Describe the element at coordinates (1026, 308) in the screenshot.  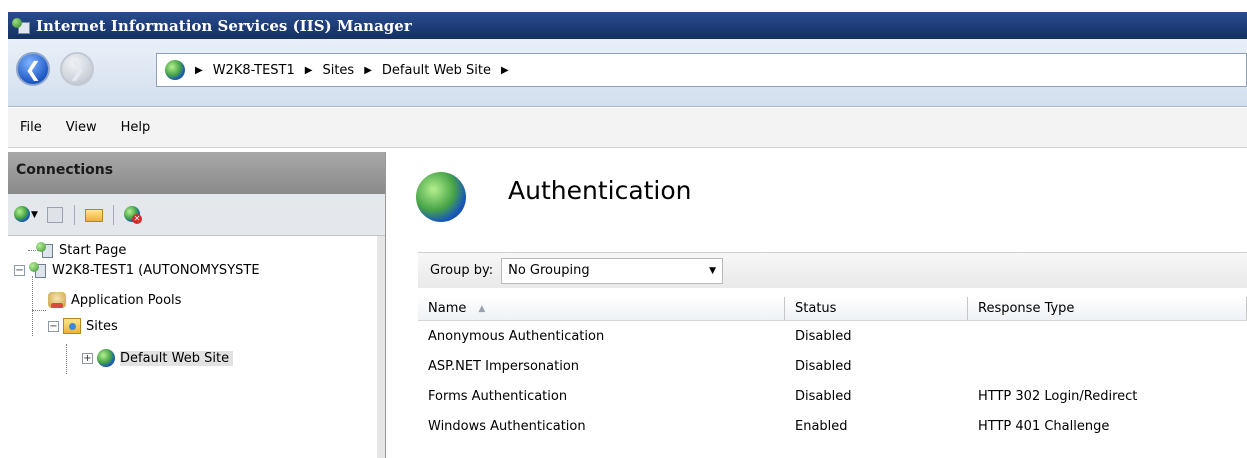
I see `column-label: Response Type` at that location.